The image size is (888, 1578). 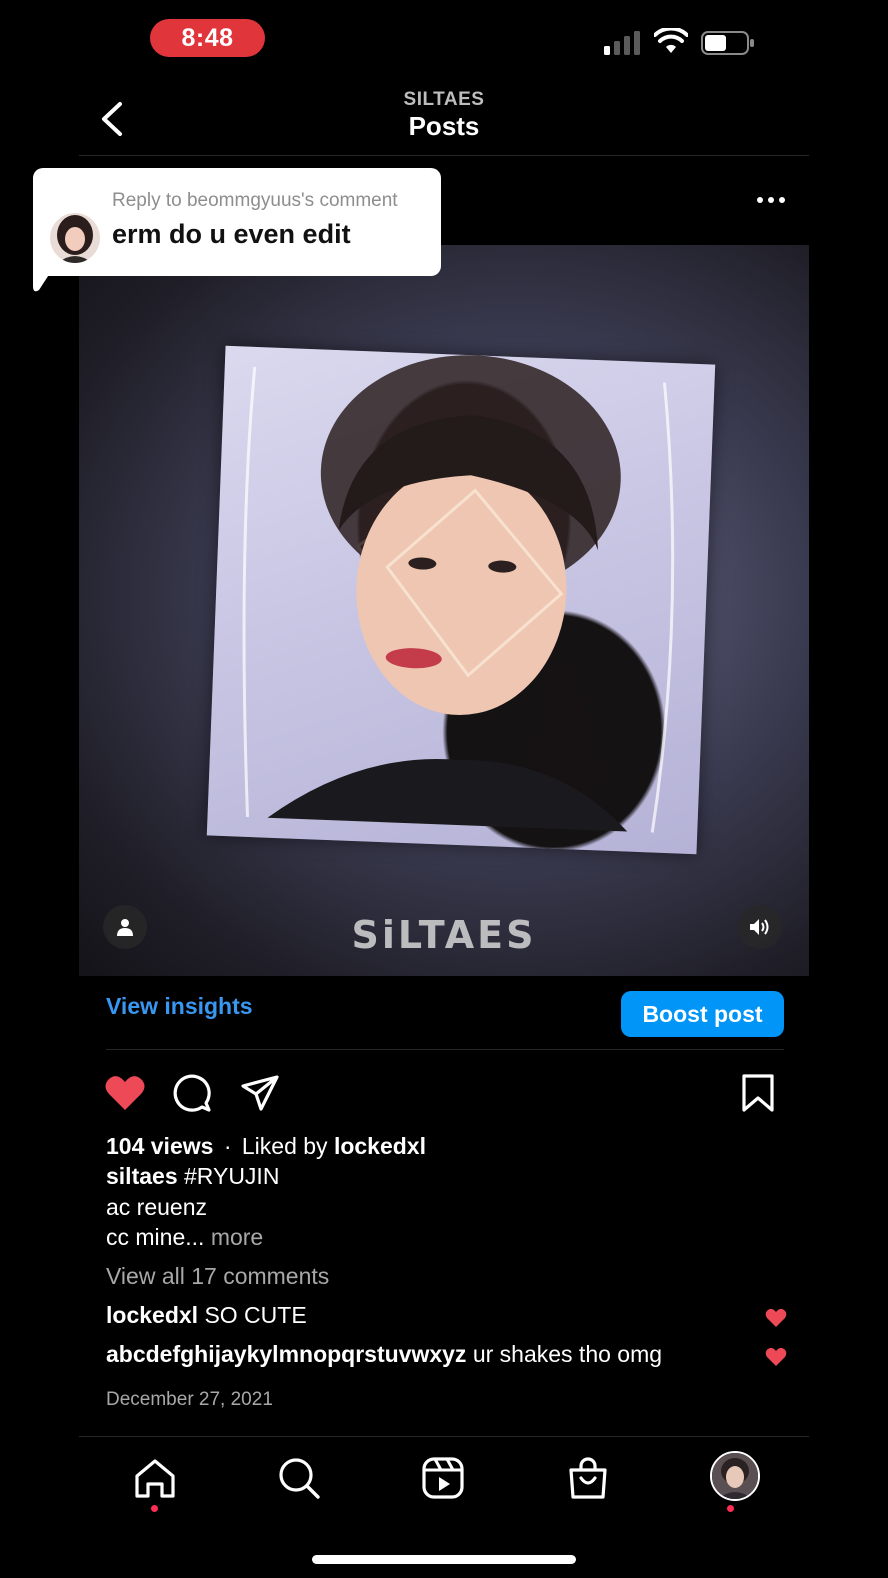 I want to click on views-liked-line: 104 views · Liked by lockedxl, so click(x=266, y=1146).